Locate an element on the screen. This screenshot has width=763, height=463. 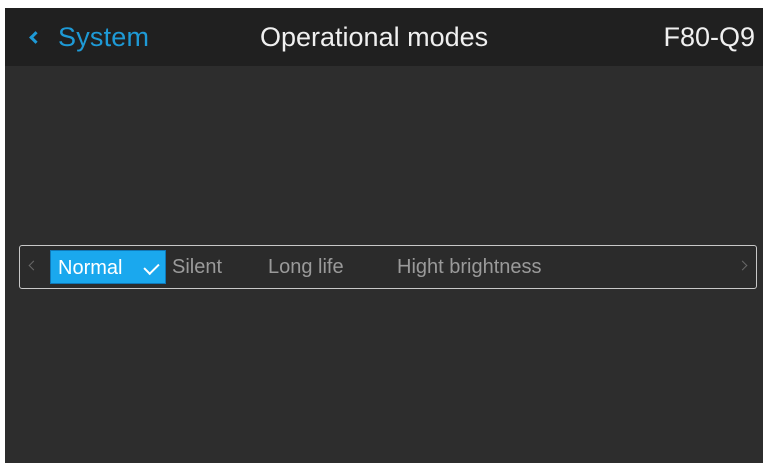
mode-selector: Normal Silent Long life Hight brightness is located at coordinates (388, 267).